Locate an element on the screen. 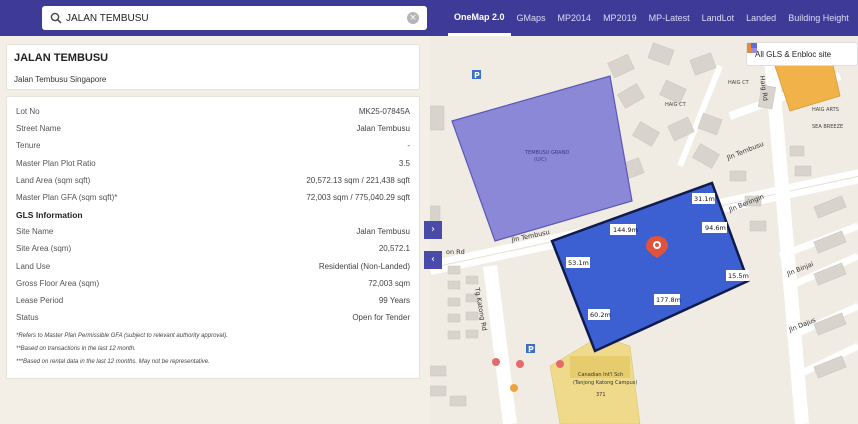 This screenshot has width=858, height=424. dim-177: 177.8m is located at coordinates (668, 300).